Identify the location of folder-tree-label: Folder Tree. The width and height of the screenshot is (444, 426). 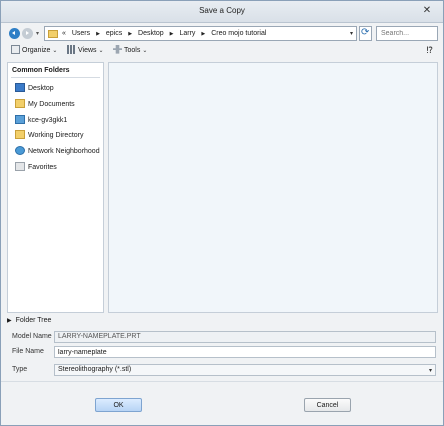
(33, 320).